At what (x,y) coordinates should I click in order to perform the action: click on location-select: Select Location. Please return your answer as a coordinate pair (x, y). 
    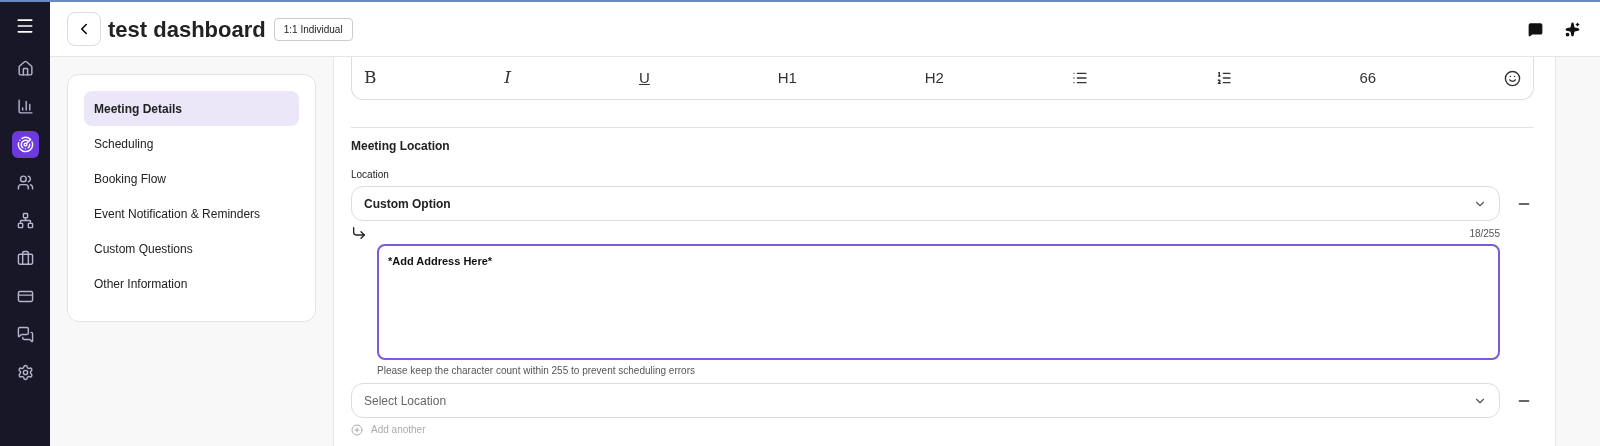
    Looking at the image, I should click on (925, 400).